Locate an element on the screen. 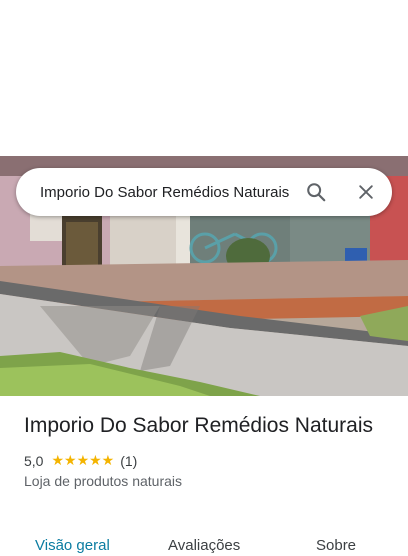 The image size is (408, 556). place-tabs: Visão geral Avaliações Sobre is located at coordinates (204, 544).